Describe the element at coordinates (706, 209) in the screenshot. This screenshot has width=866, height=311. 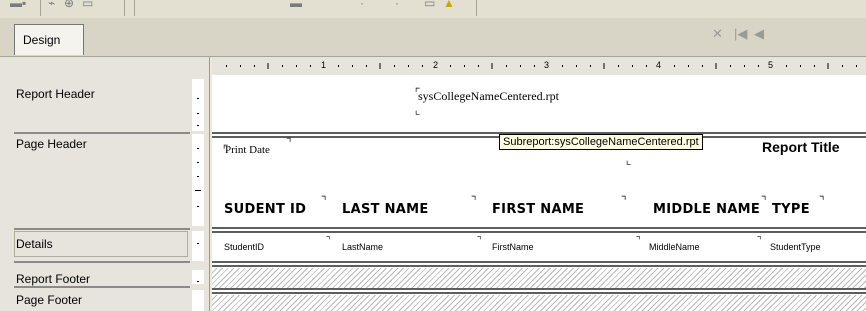
I see `column-header-middle-name: MIDDLE NAME` at that location.